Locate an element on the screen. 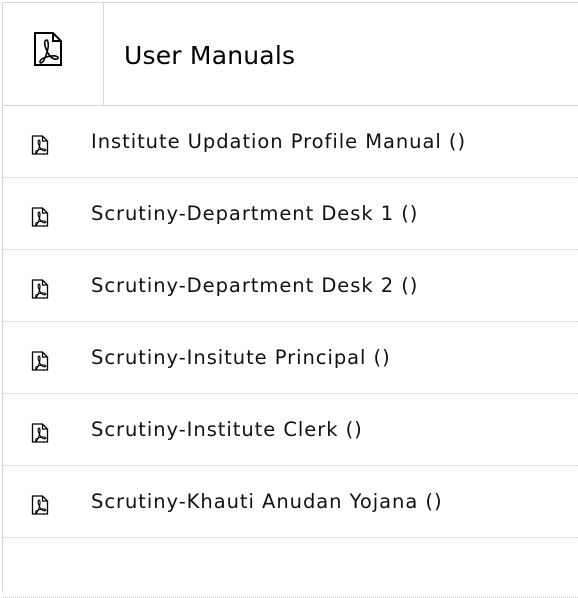 The height and width of the screenshot is (598, 578). manual-link: Scrutiny-Khauti Anudan Yojana () is located at coordinates (290, 502).